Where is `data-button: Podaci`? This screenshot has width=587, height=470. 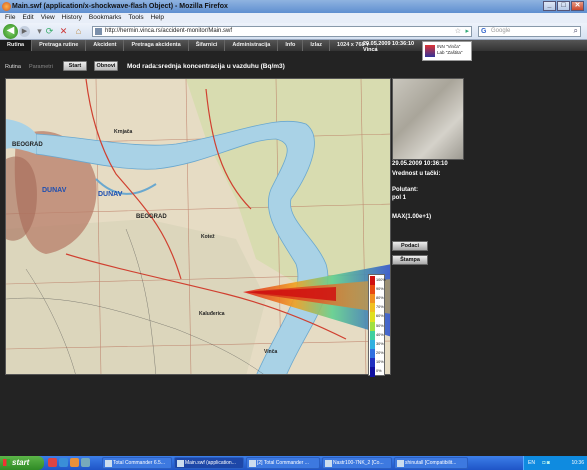 data-button: Podaci is located at coordinates (410, 246).